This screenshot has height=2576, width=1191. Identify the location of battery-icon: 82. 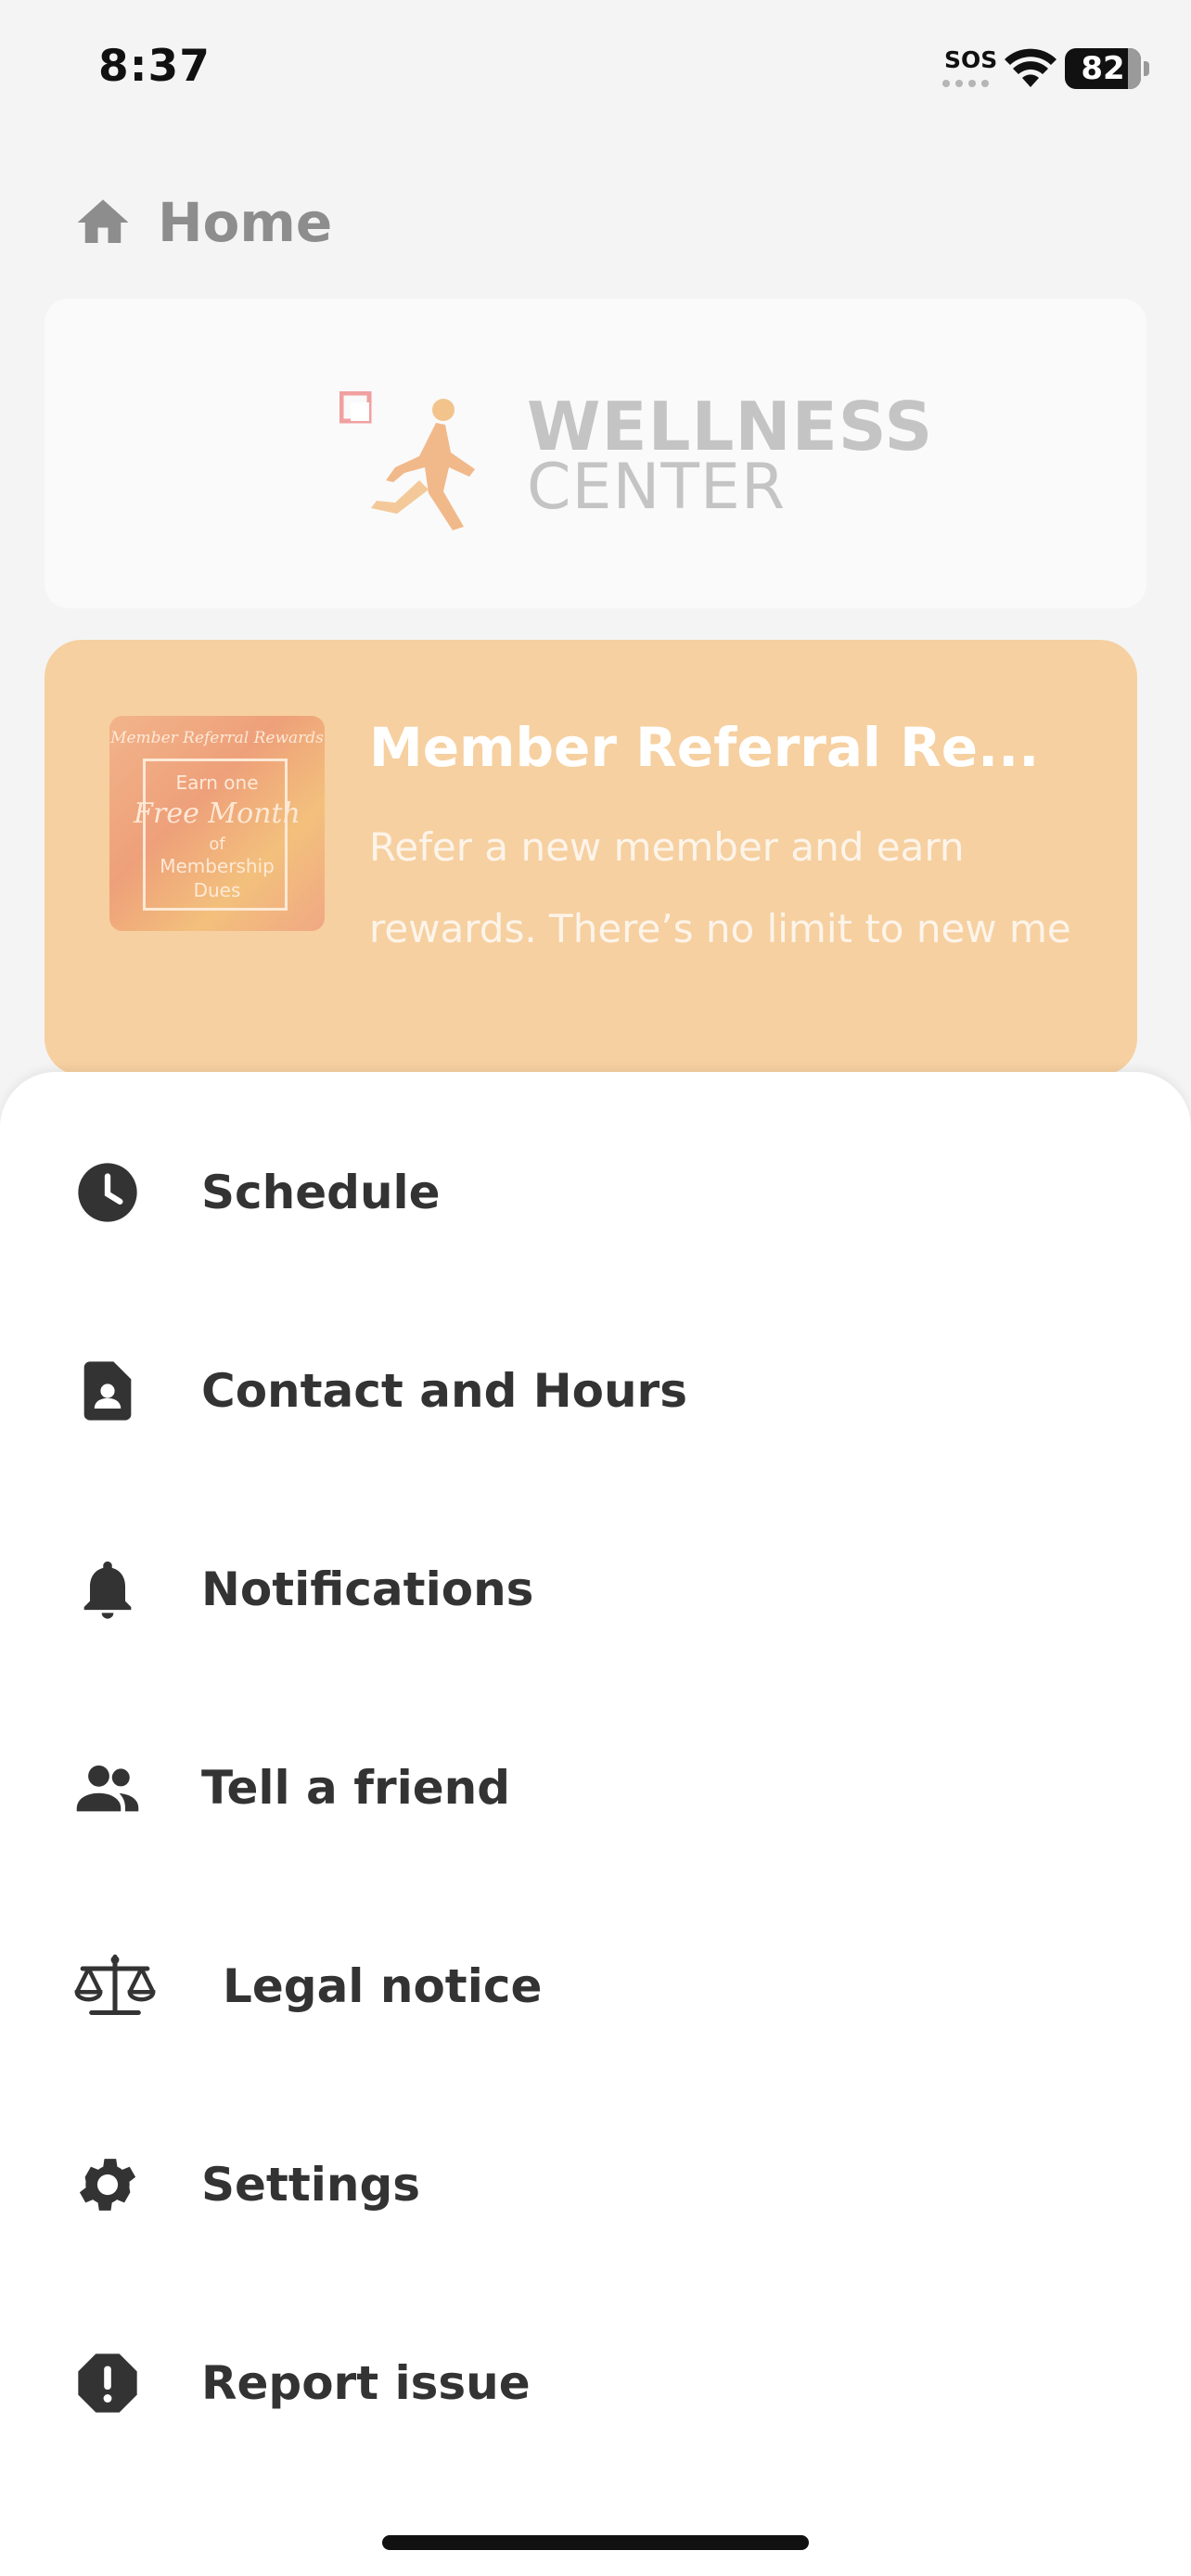
(1103, 68).